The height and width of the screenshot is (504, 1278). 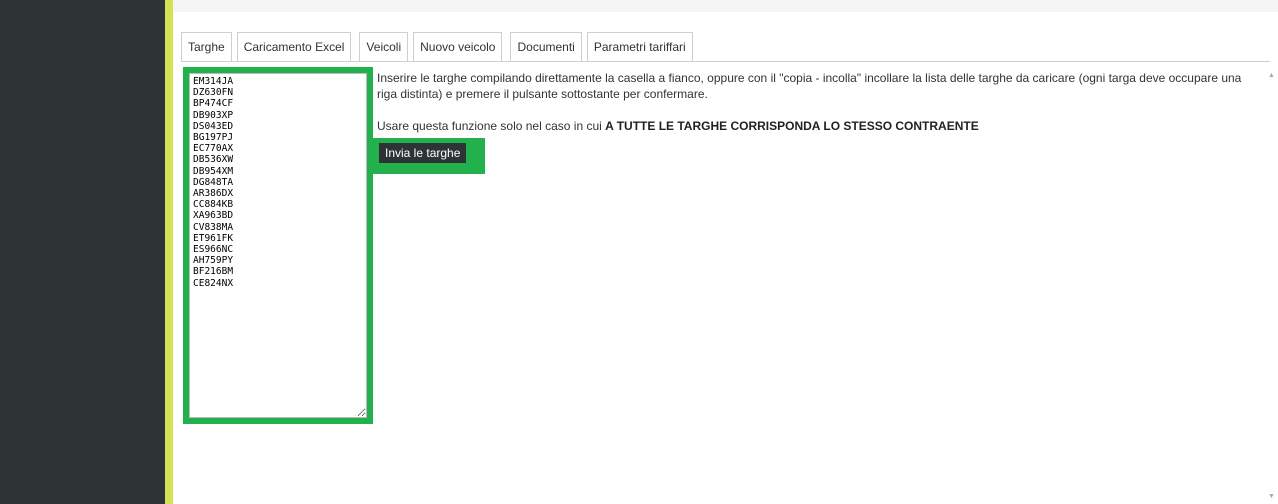 I want to click on tab-parametri-tariffari: Parametri tariffari, so click(x=639, y=46).